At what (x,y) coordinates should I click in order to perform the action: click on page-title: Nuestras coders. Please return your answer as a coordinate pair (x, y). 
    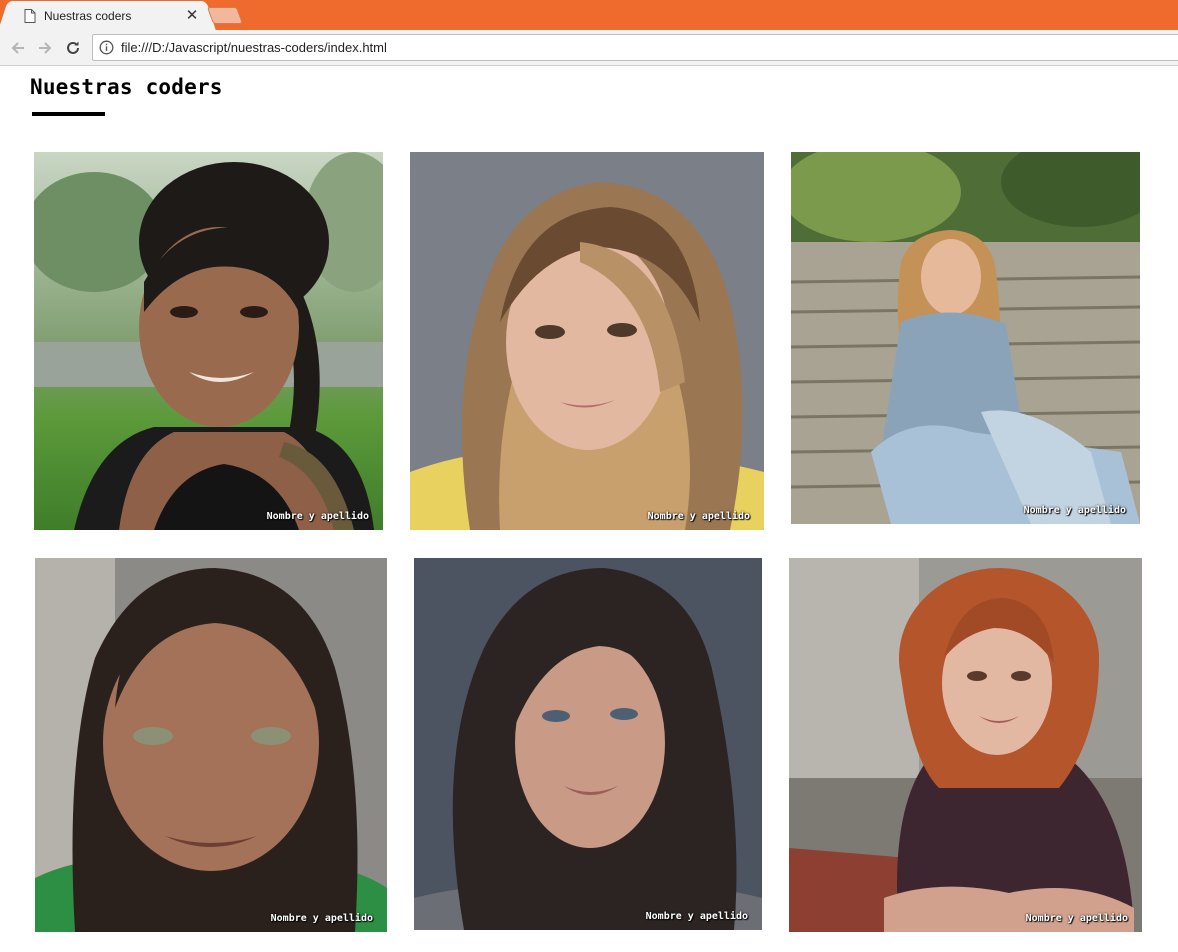
    Looking at the image, I should click on (126, 87).